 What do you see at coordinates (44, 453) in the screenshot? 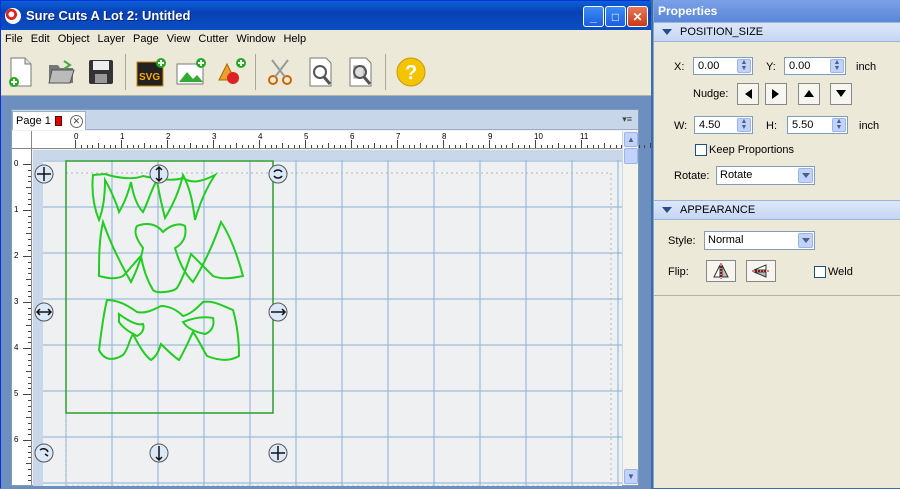
I see `handle-rotate-bottom-left` at bounding box center [44, 453].